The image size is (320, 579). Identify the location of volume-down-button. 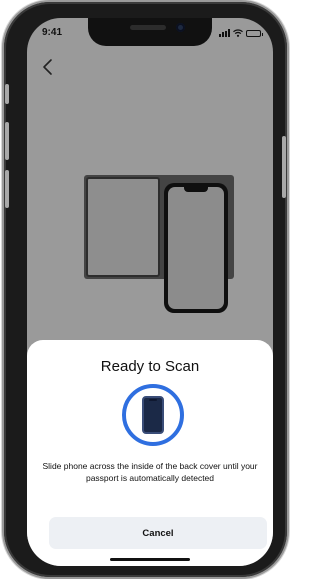
(7, 189).